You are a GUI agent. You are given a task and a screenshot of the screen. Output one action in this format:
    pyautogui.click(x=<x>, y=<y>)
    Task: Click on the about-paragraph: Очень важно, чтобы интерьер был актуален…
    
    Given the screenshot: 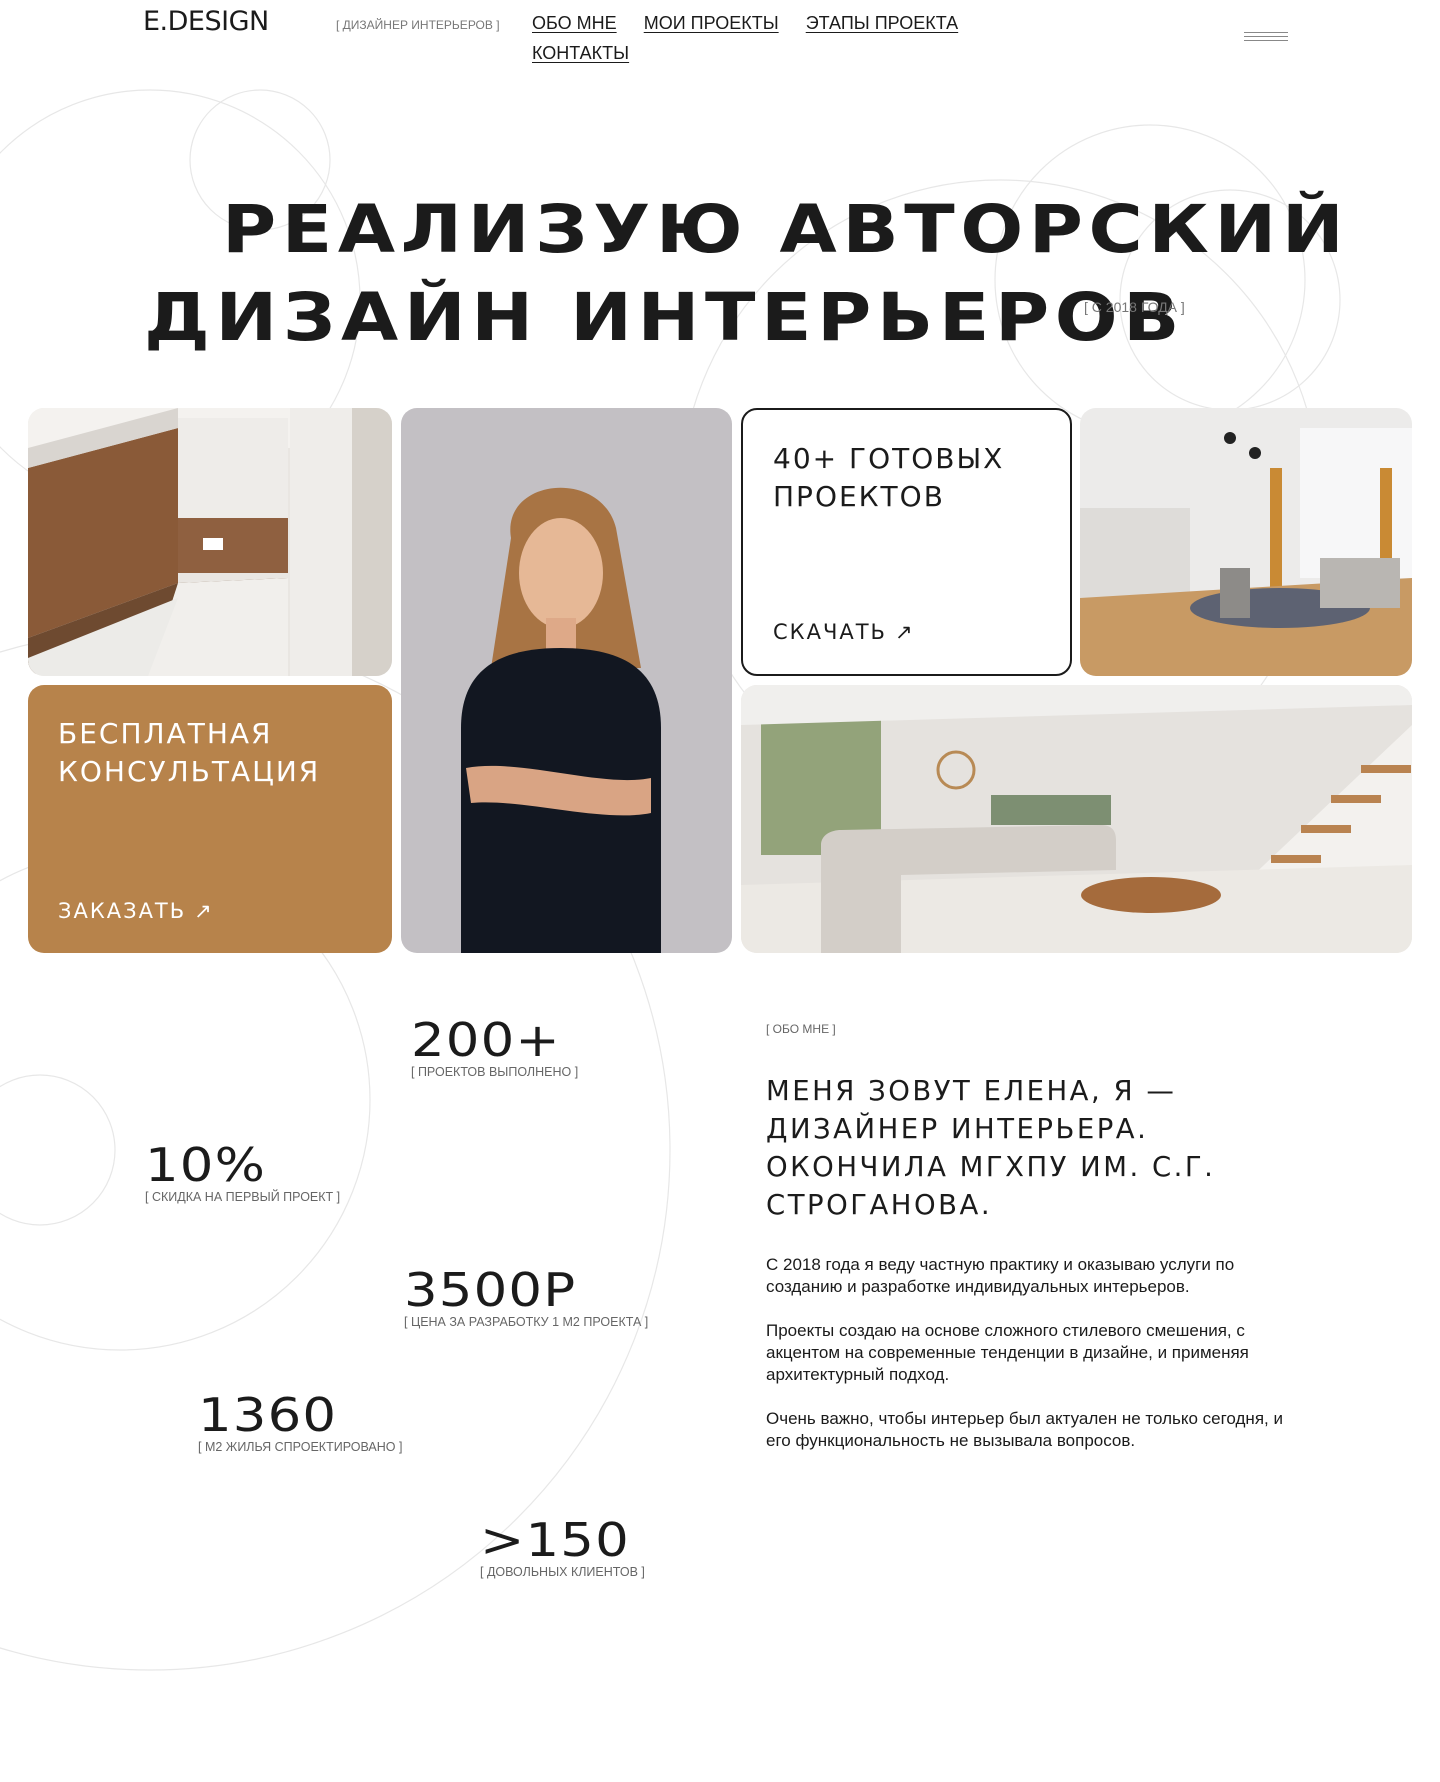 What is the action you would take?
    pyautogui.click(x=1024, y=1429)
    